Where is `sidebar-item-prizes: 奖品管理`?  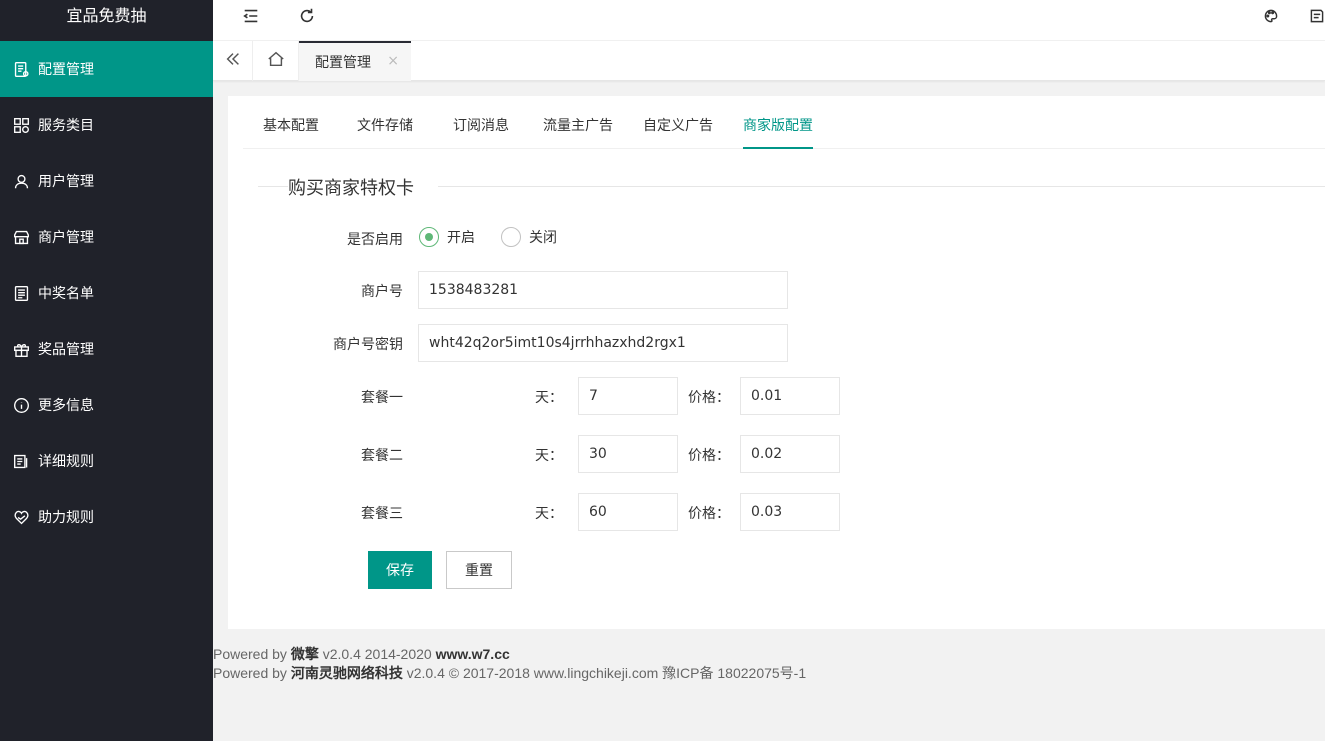 sidebar-item-prizes: 奖品管理 is located at coordinates (106, 349).